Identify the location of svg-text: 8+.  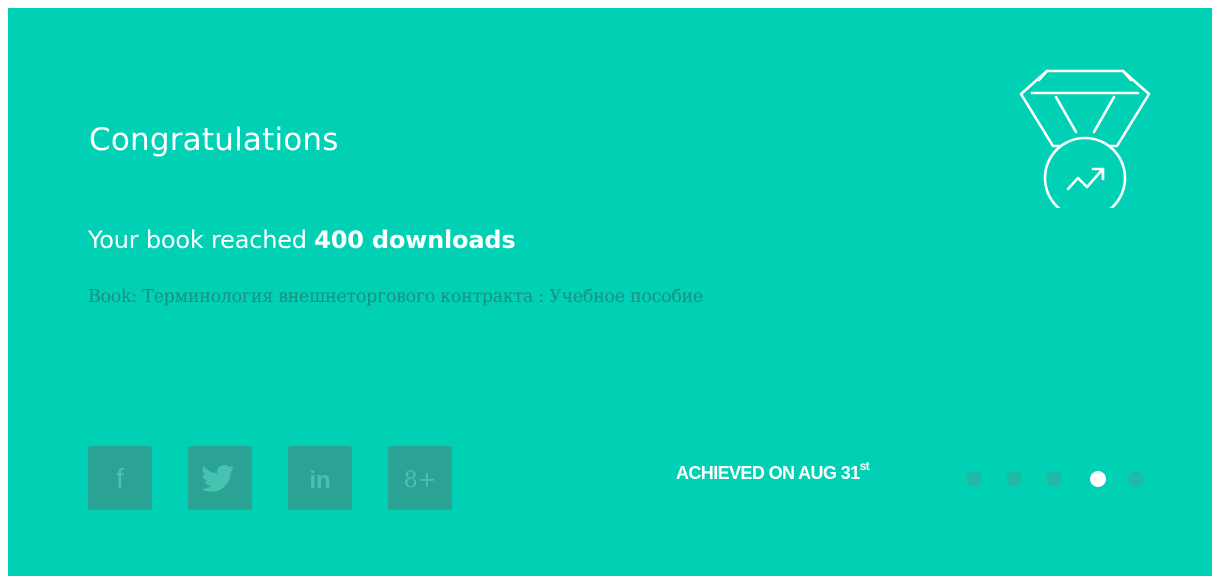
(420, 480).